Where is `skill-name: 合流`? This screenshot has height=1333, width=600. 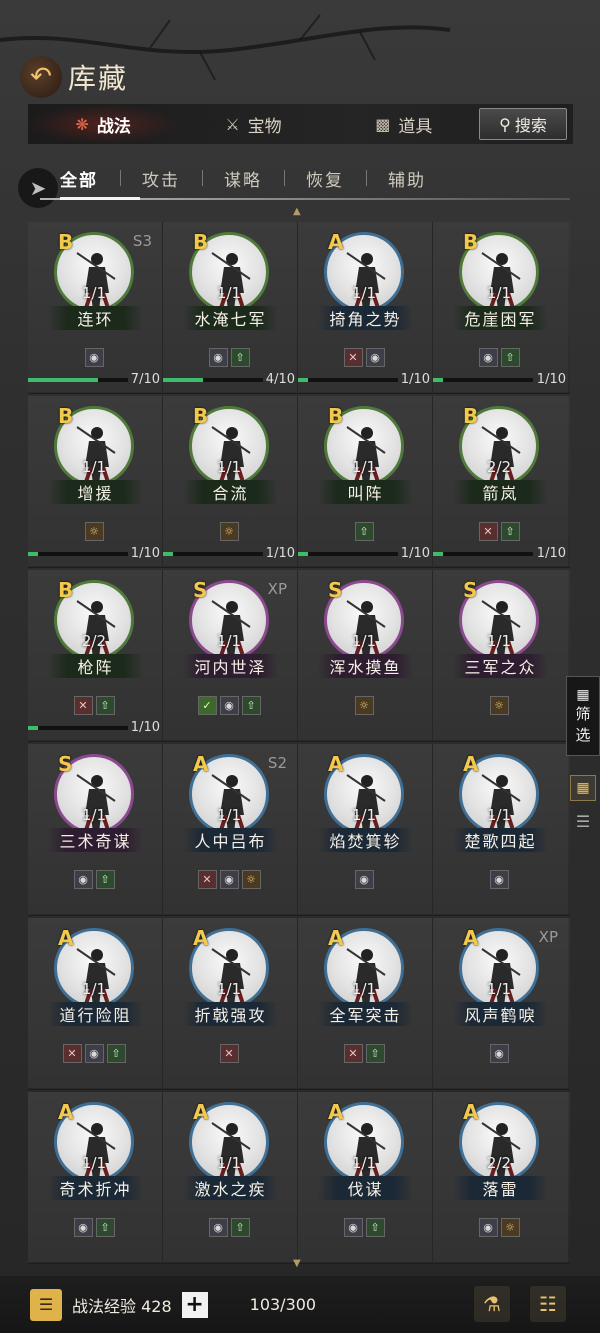 skill-name: 合流 is located at coordinates (230, 492).